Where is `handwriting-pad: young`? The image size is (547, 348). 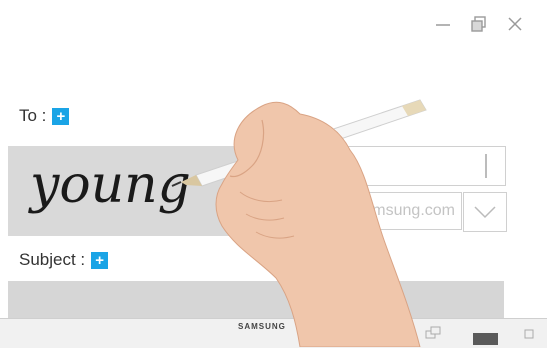
handwriting-pad: young is located at coordinates (158, 191).